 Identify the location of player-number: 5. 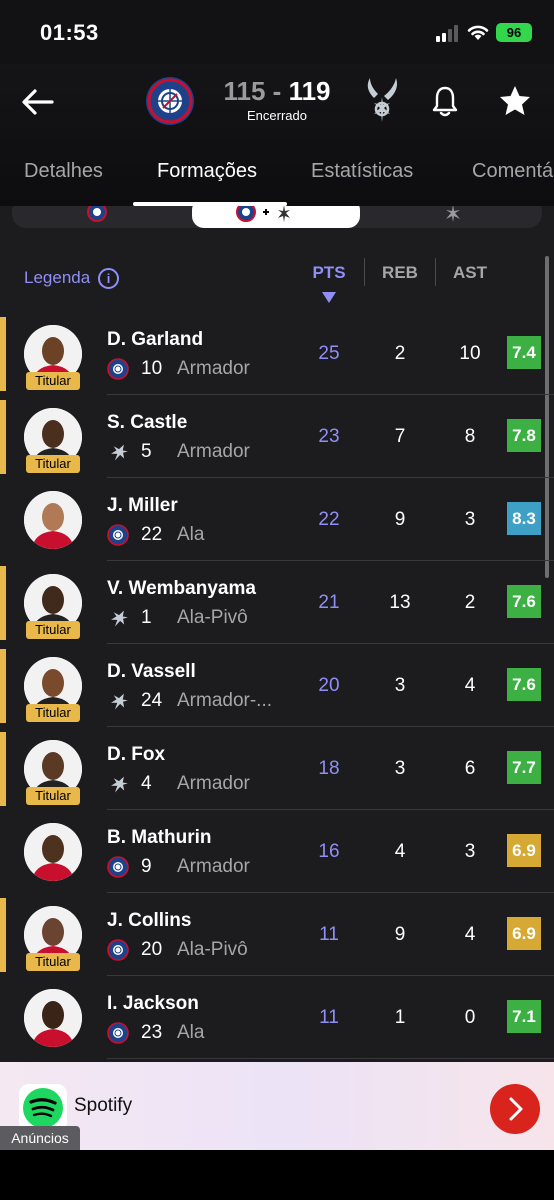
(146, 451).